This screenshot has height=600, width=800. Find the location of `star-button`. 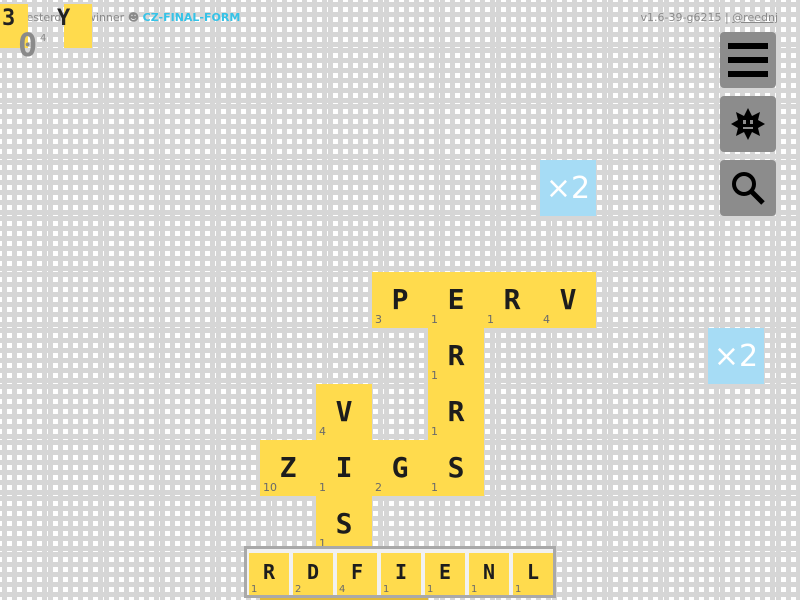

star-button is located at coordinates (748, 124).